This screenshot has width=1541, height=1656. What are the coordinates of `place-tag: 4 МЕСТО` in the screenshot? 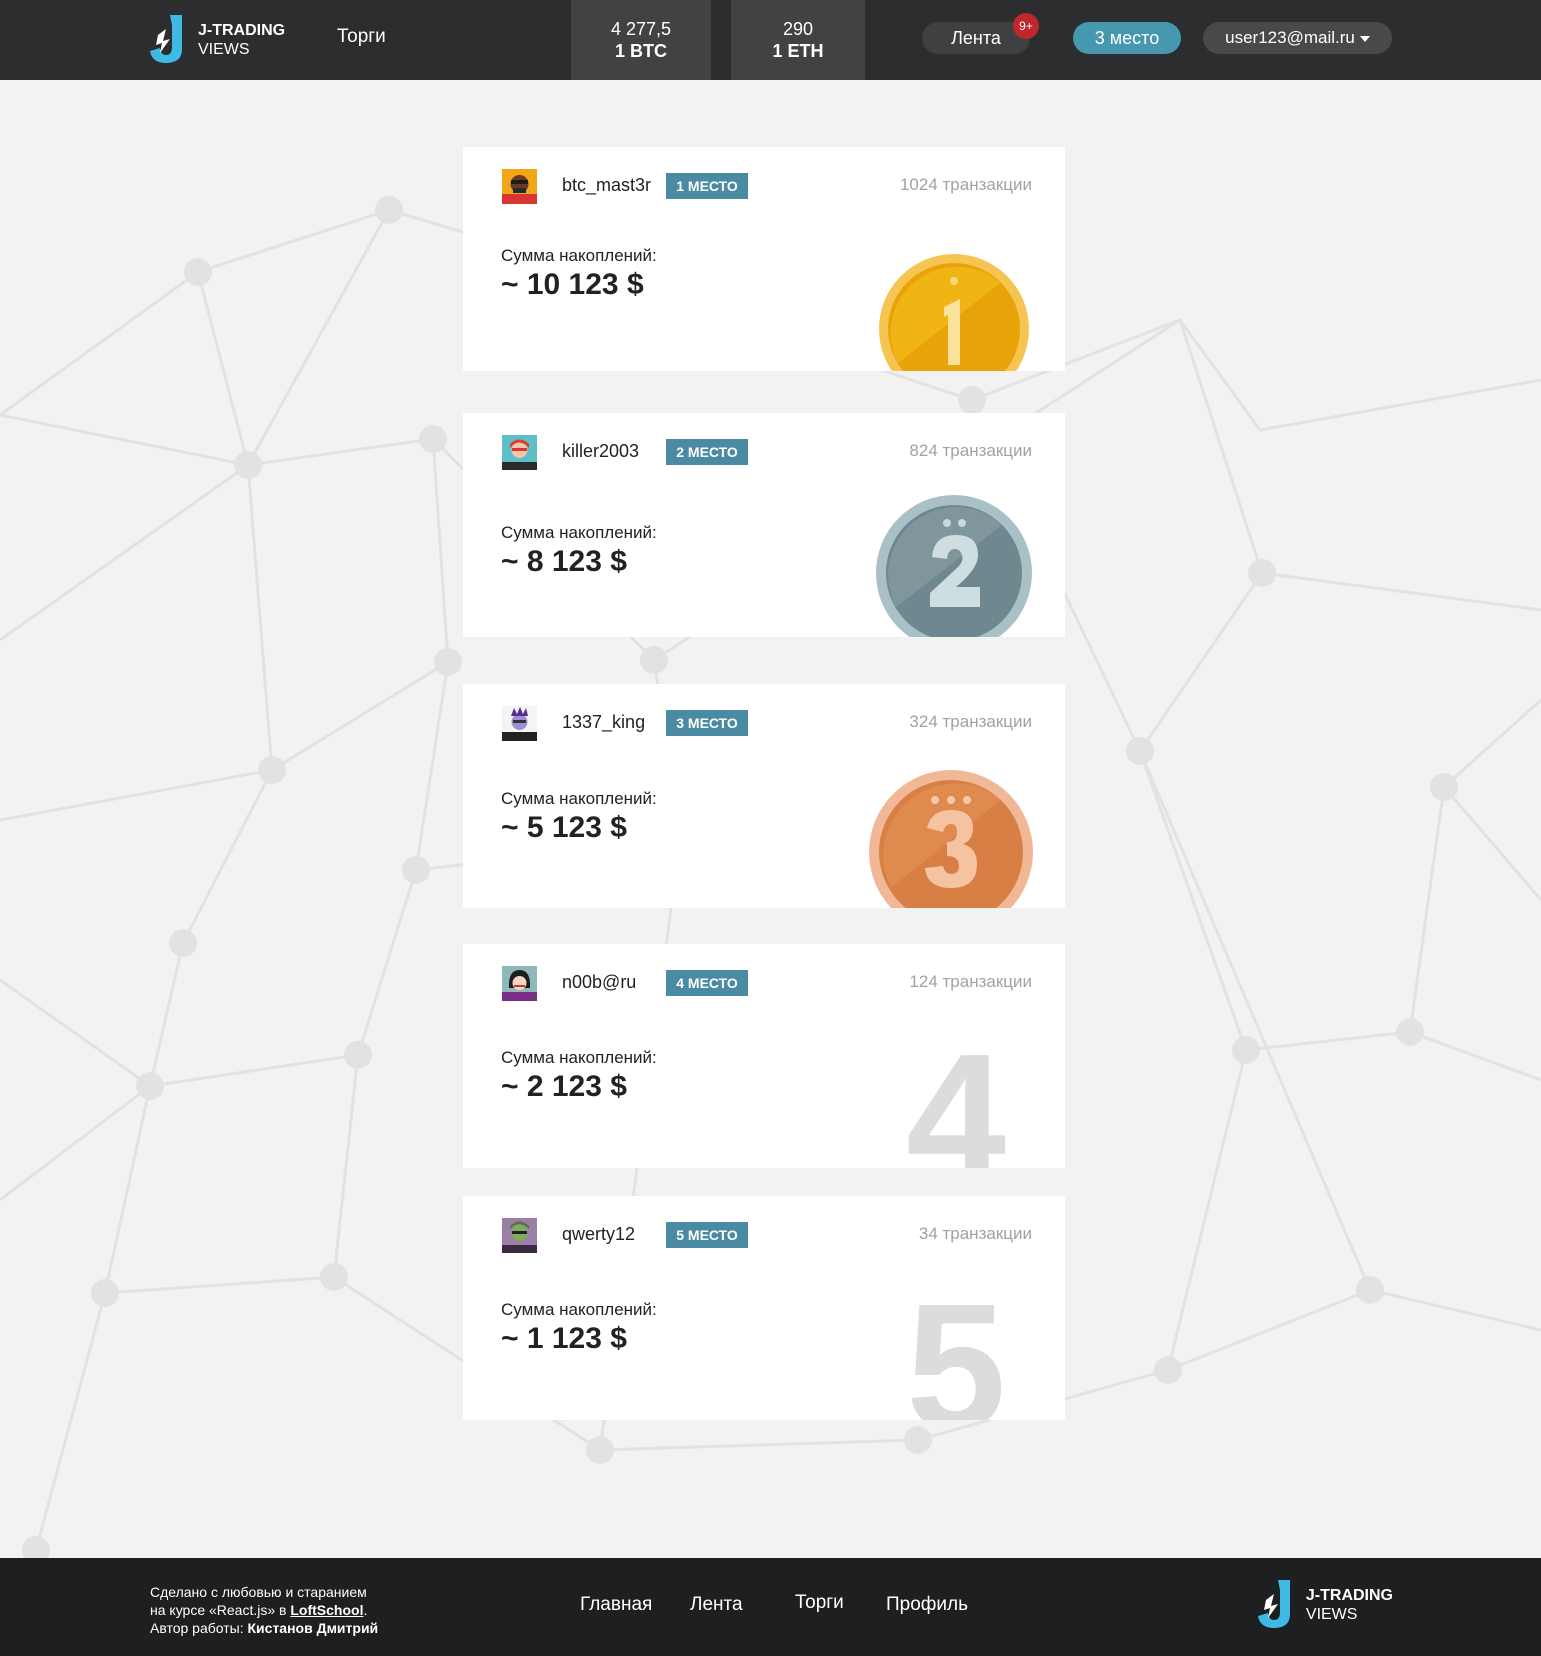 It's located at (707, 983).